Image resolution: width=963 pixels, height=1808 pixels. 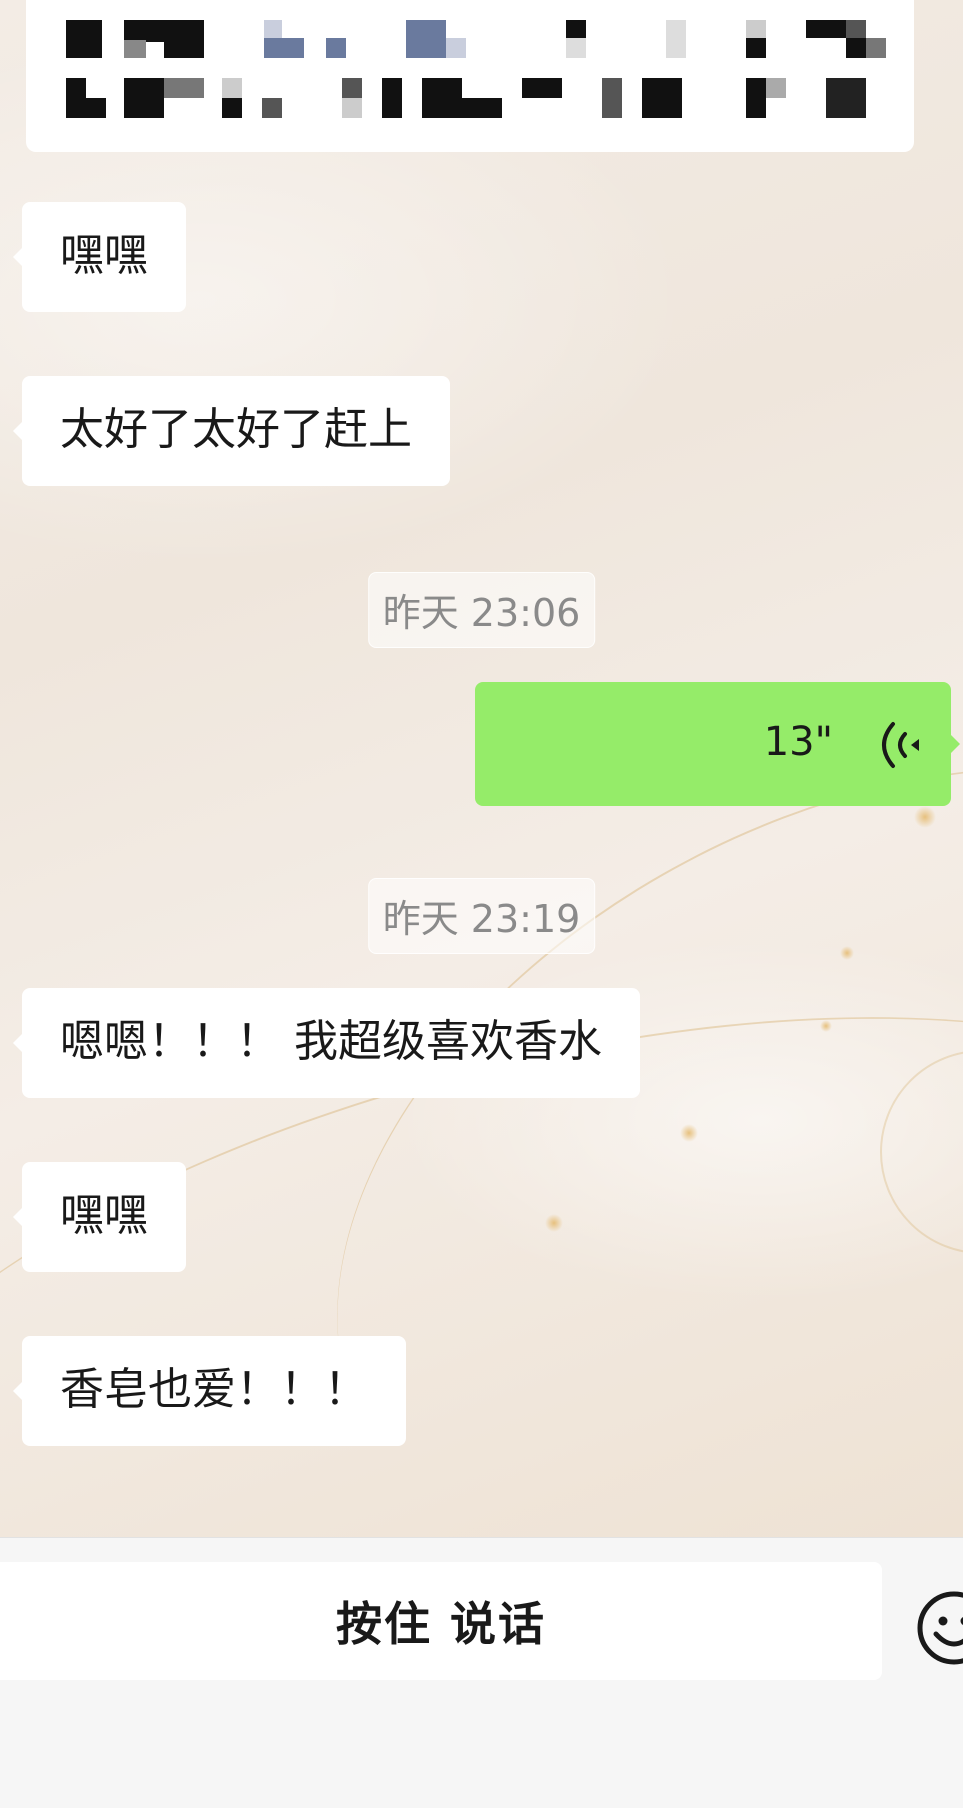 What do you see at coordinates (470, 76) in the screenshot?
I see `pixelated-header` at bounding box center [470, 76].